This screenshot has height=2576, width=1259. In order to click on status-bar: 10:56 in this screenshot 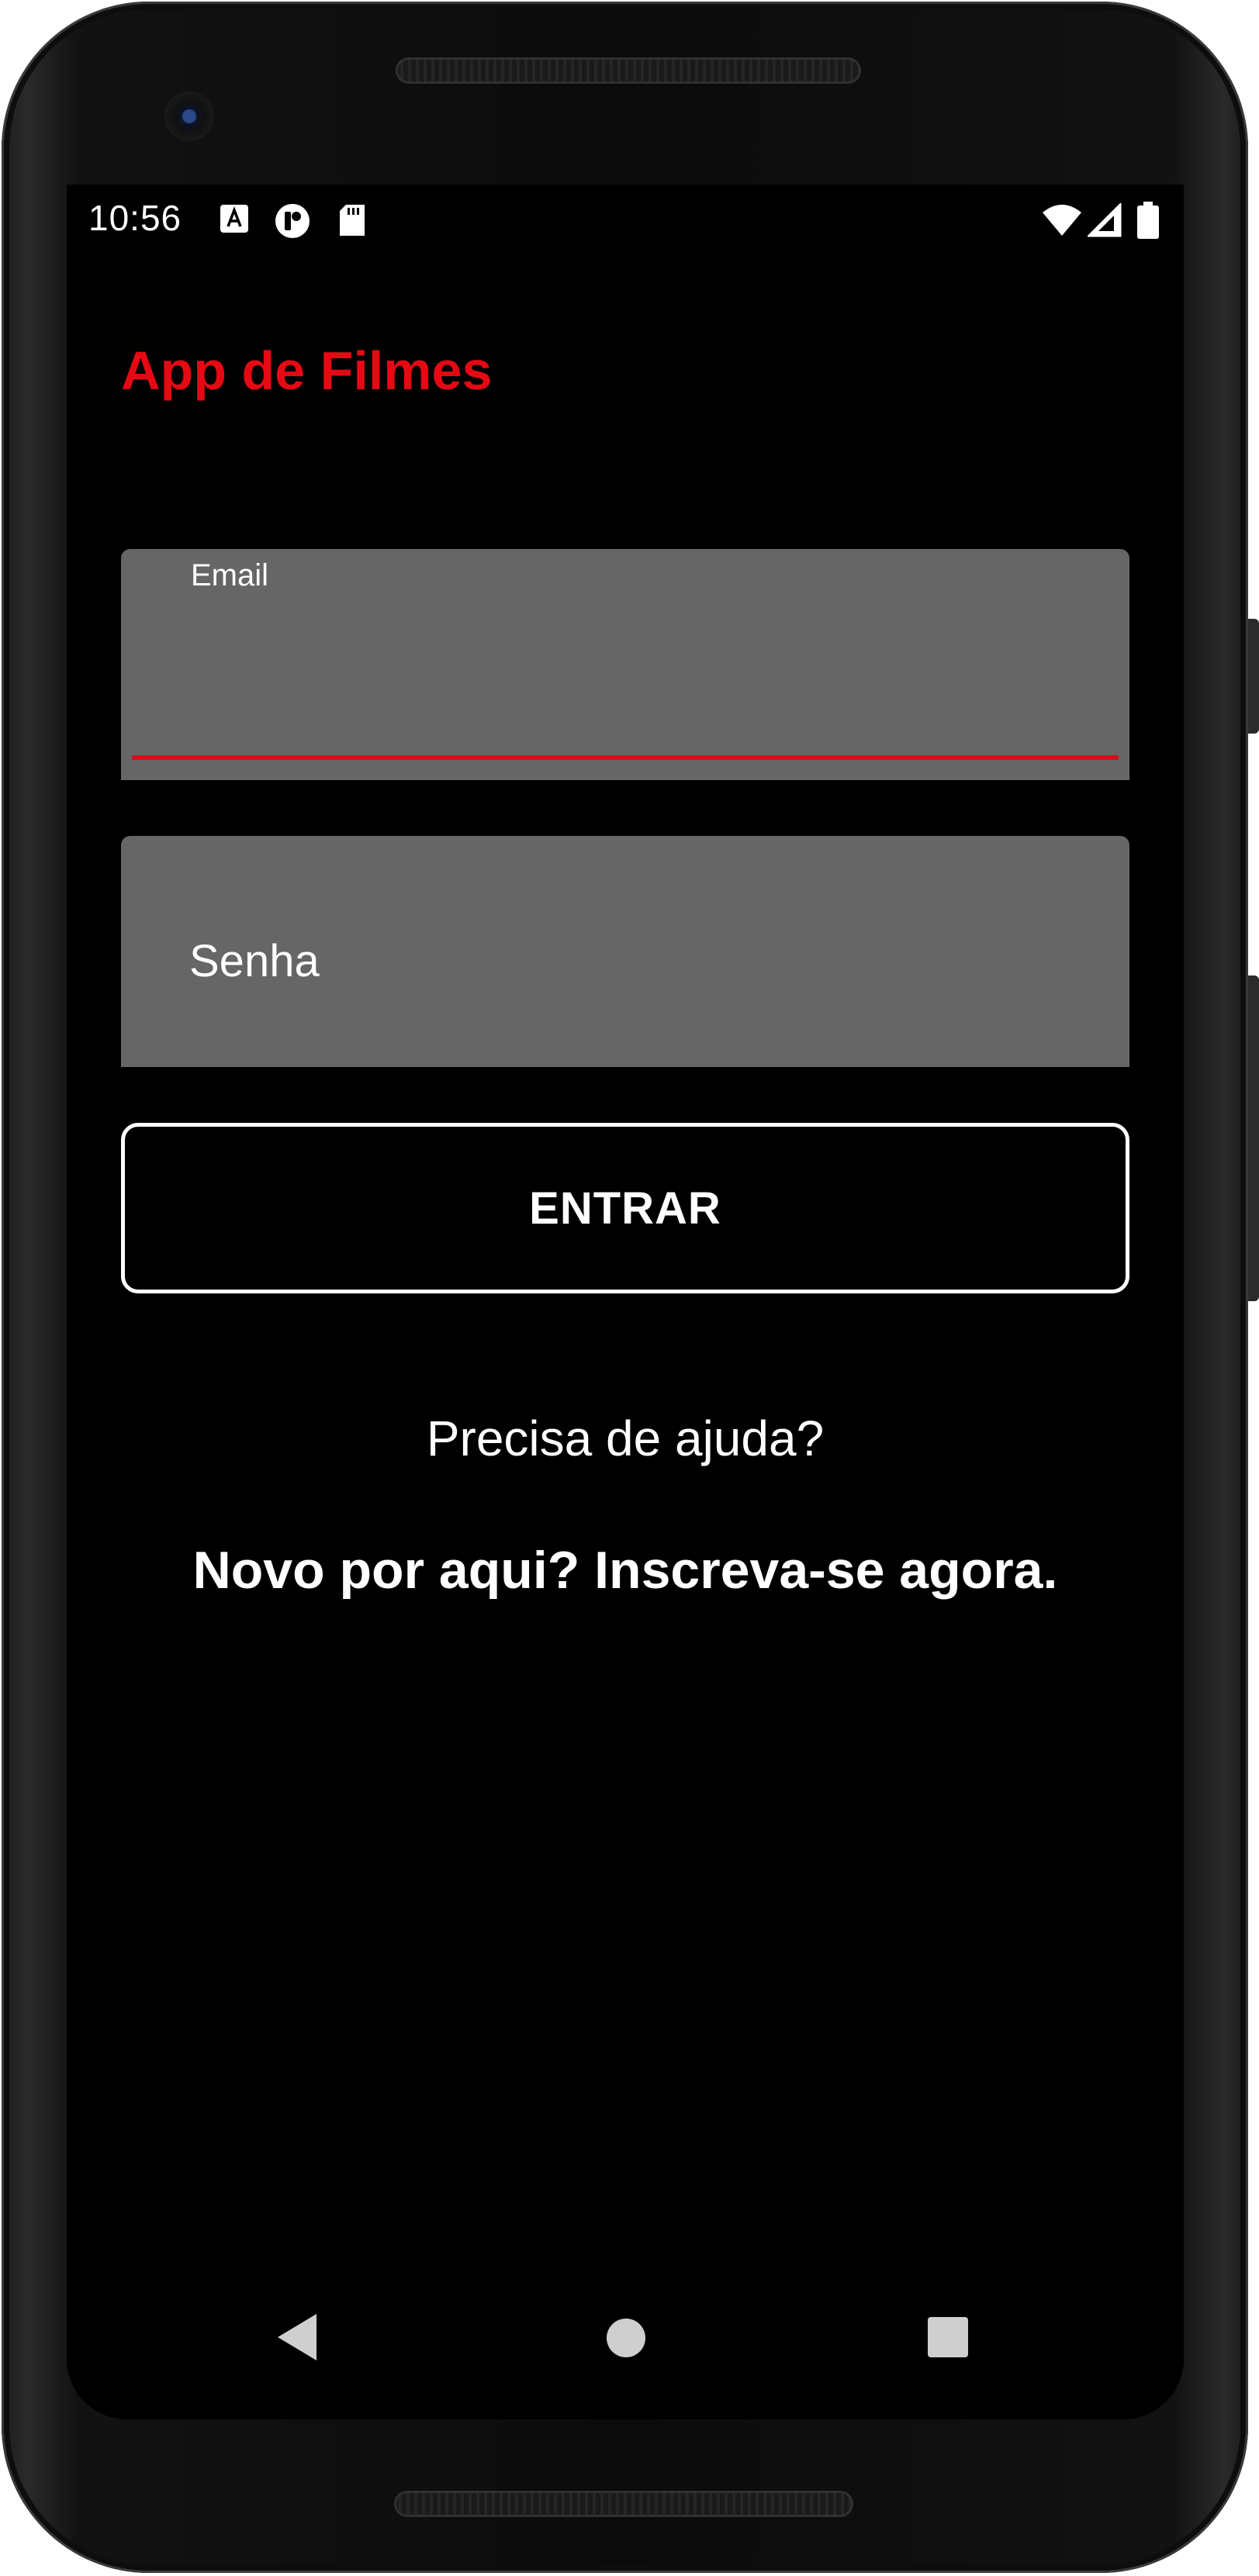, I will do `click(625, 223)`.